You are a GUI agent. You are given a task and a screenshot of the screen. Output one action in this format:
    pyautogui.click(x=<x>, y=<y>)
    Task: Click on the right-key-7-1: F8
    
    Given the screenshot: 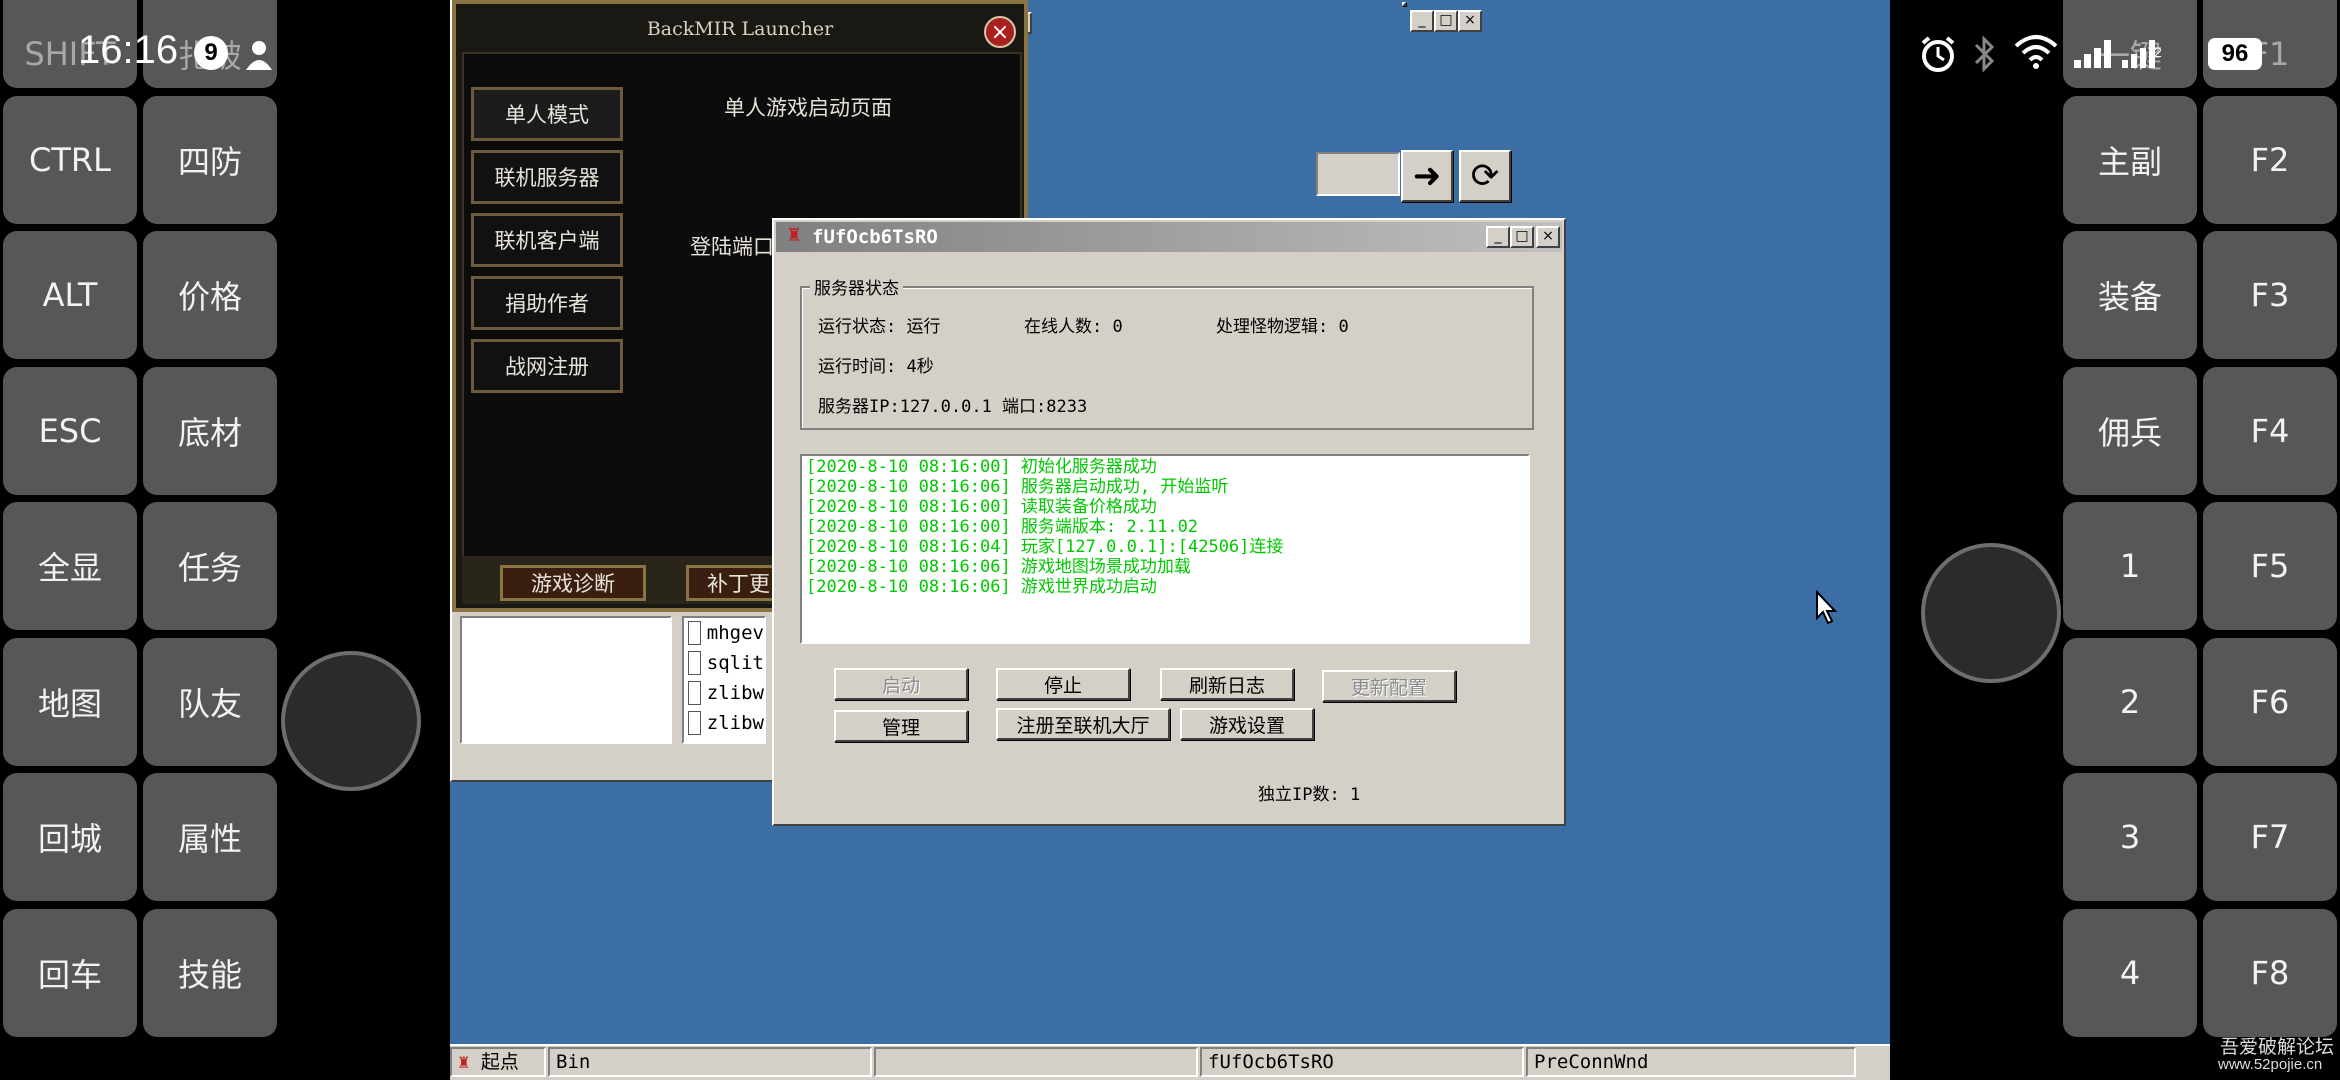 What is the action you would take?
    pyautogui.click(x=2270, y=972)
    